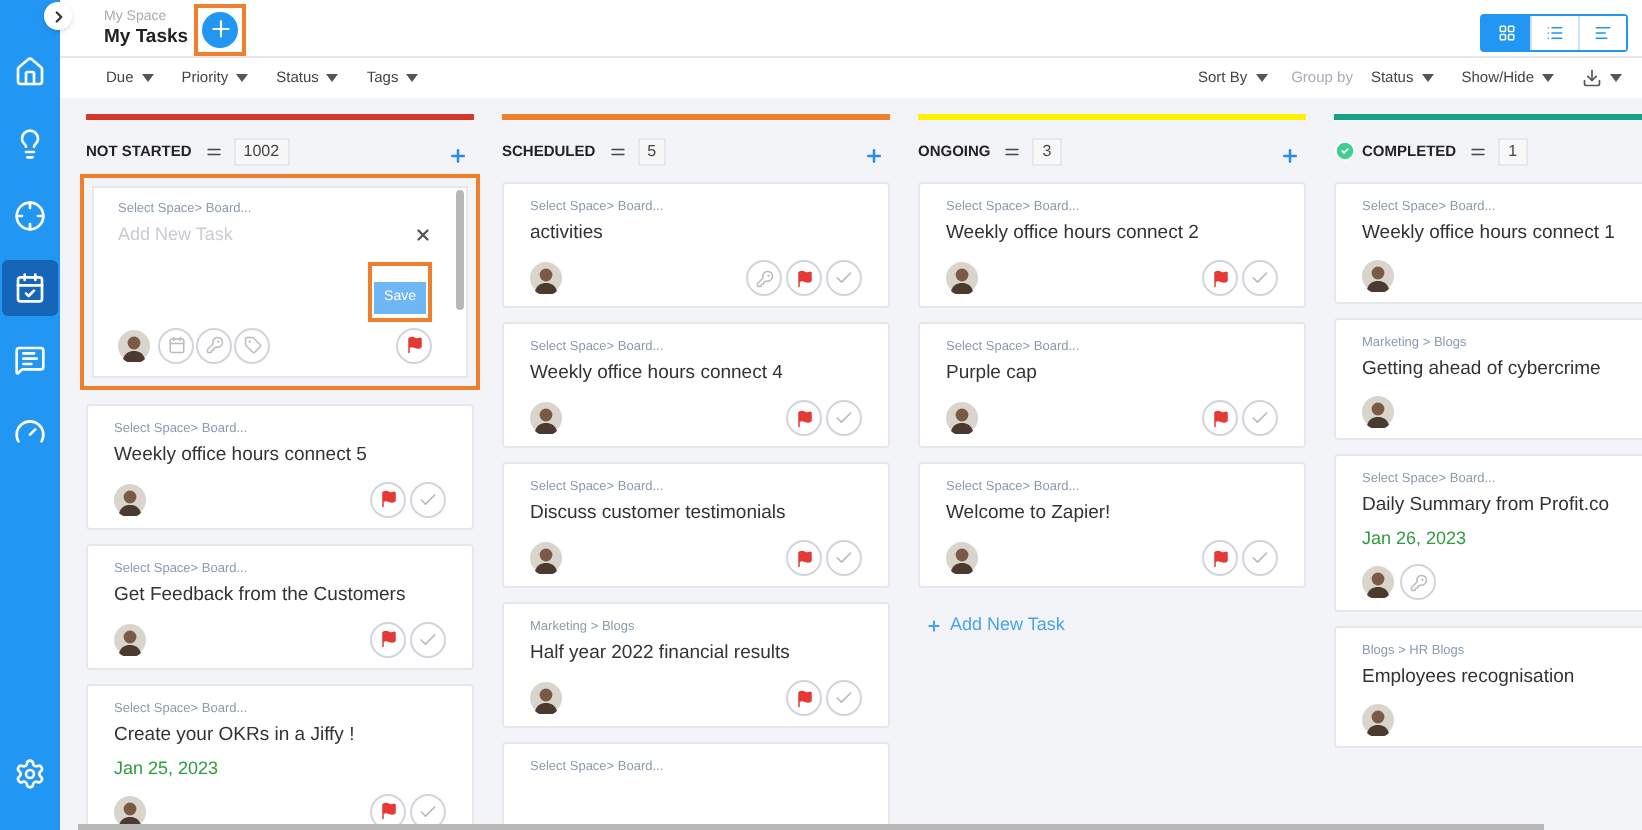 This screenshot has width=1642, height=830. What do you see at coordinates (167, 768) in the screenshot?
I see `due-date: Jan 25, 2023` at bounding box center [167, 768].